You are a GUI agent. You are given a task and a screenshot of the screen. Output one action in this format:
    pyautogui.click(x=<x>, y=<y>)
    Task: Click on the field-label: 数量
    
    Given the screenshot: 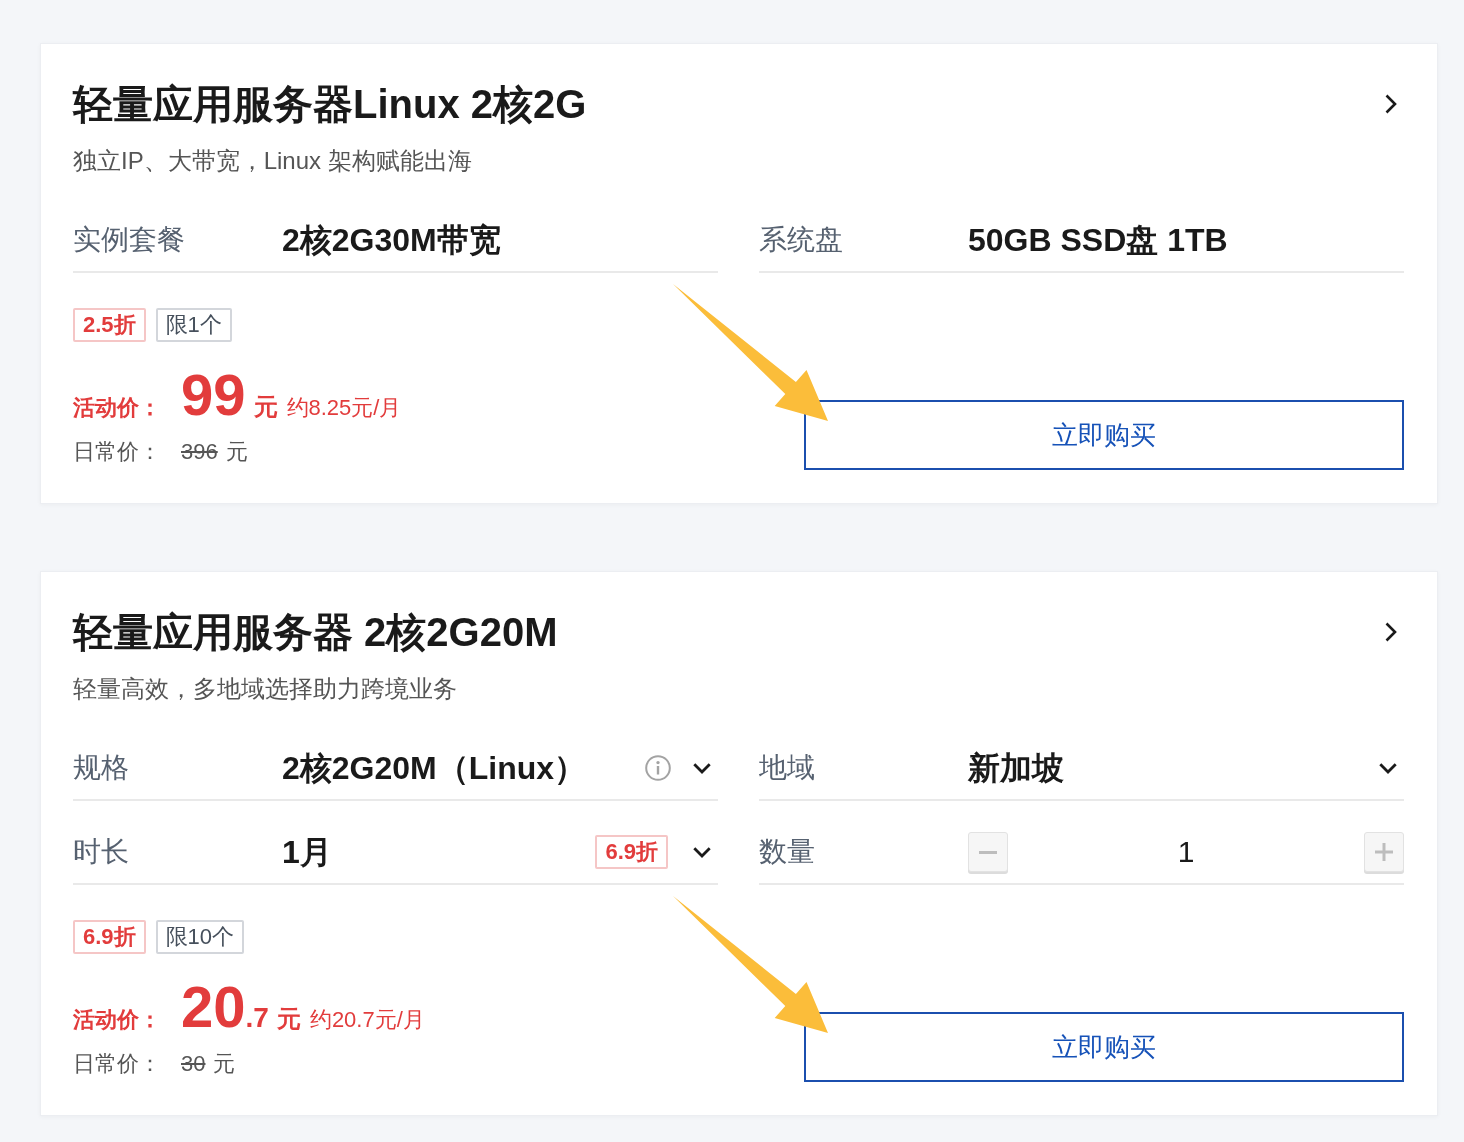 What is the action you would take?
    pyautogui.click(x=787, y=852)
    